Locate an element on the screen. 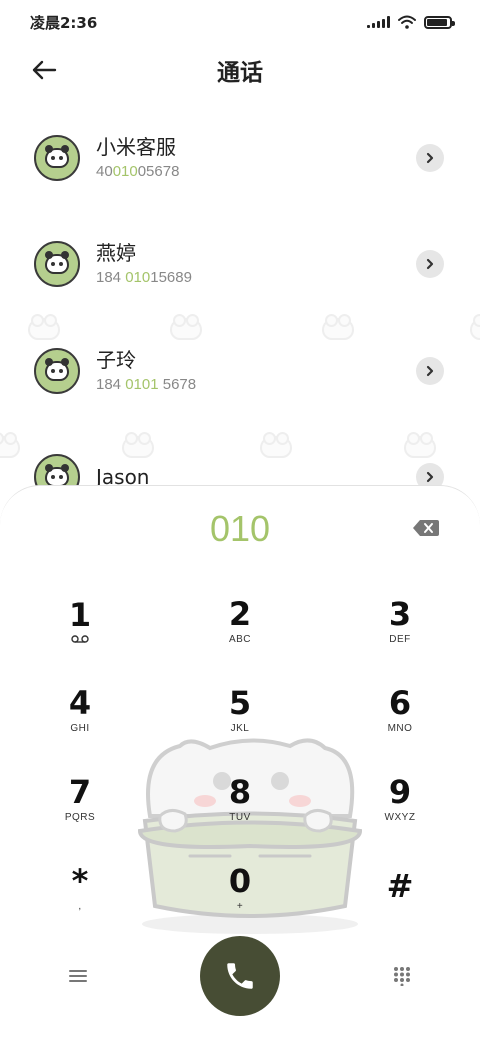 The width and height of the screenshot is (480, 1040). call-button is located at coordinates (240, 976).